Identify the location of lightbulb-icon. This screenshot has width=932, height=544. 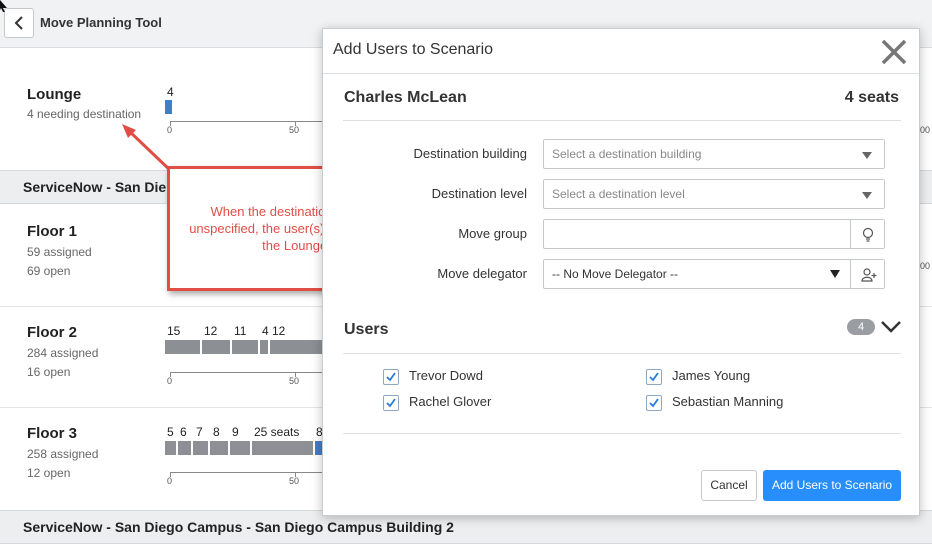
(868, 234).